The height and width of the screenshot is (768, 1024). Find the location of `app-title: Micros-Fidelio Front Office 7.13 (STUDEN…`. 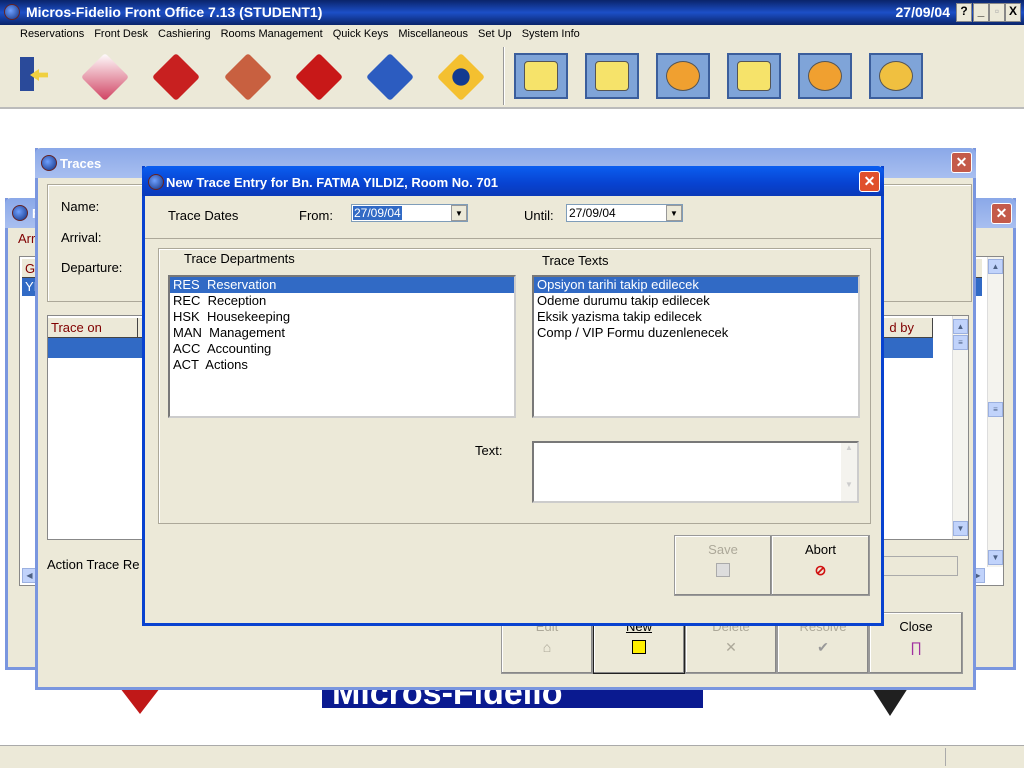

app-title: Micros-Fidelio Front Office 7.13 (STUDEN… is located at coordinates (174, 12).